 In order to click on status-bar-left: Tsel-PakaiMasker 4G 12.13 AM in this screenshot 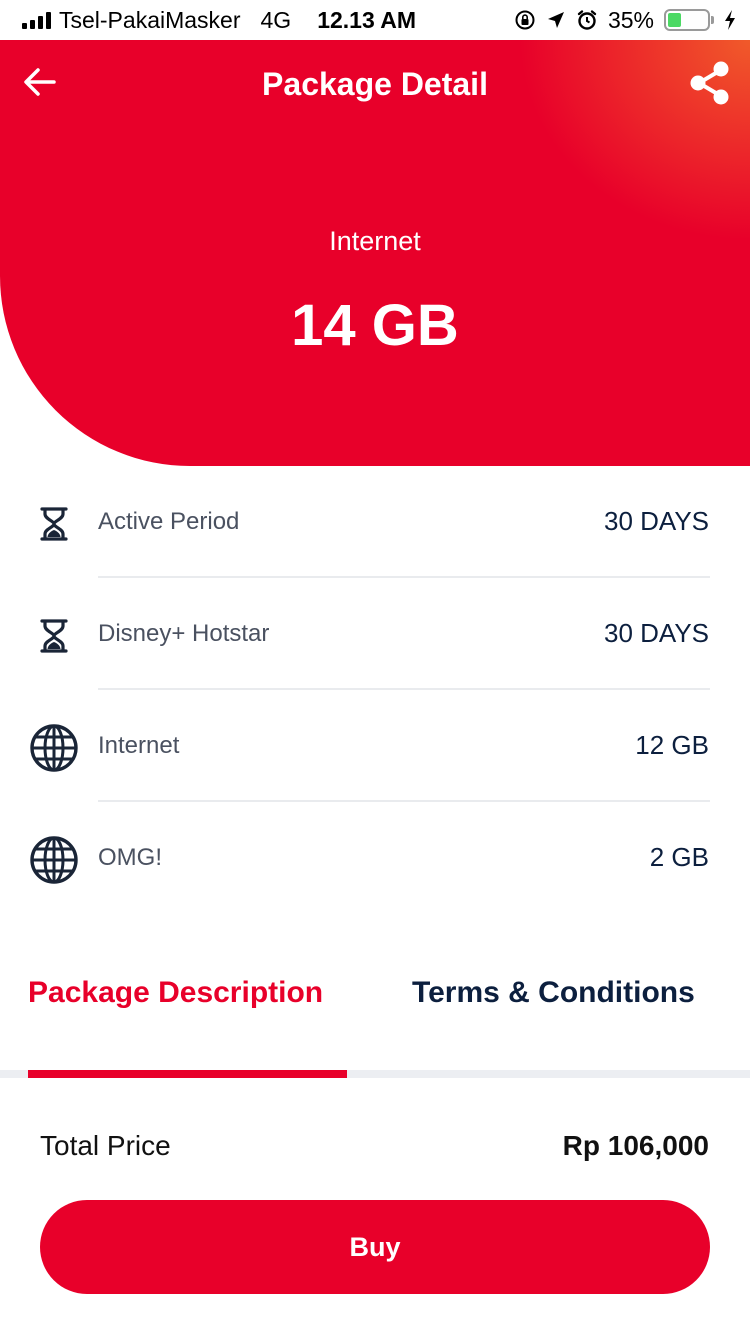, I will do `click(219, 20)`.